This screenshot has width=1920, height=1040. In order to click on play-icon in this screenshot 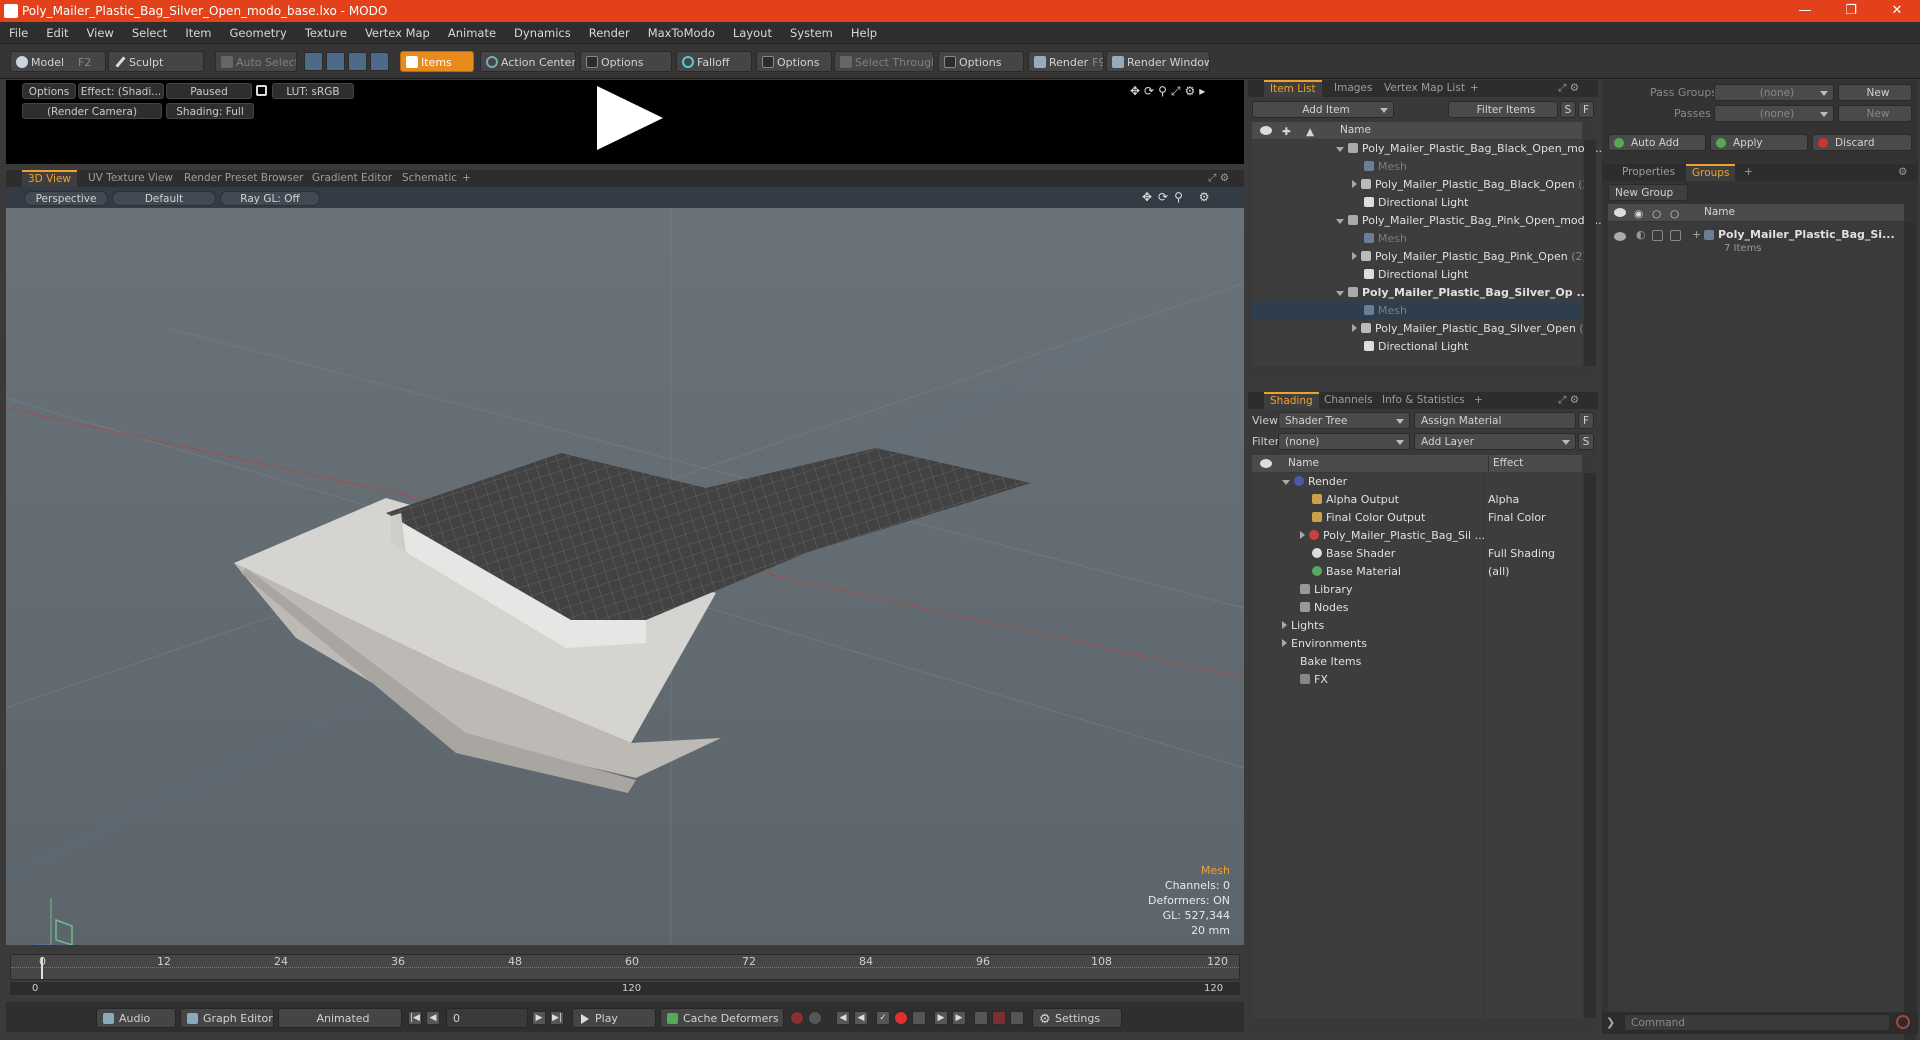, I will do `click(630, 118)`.